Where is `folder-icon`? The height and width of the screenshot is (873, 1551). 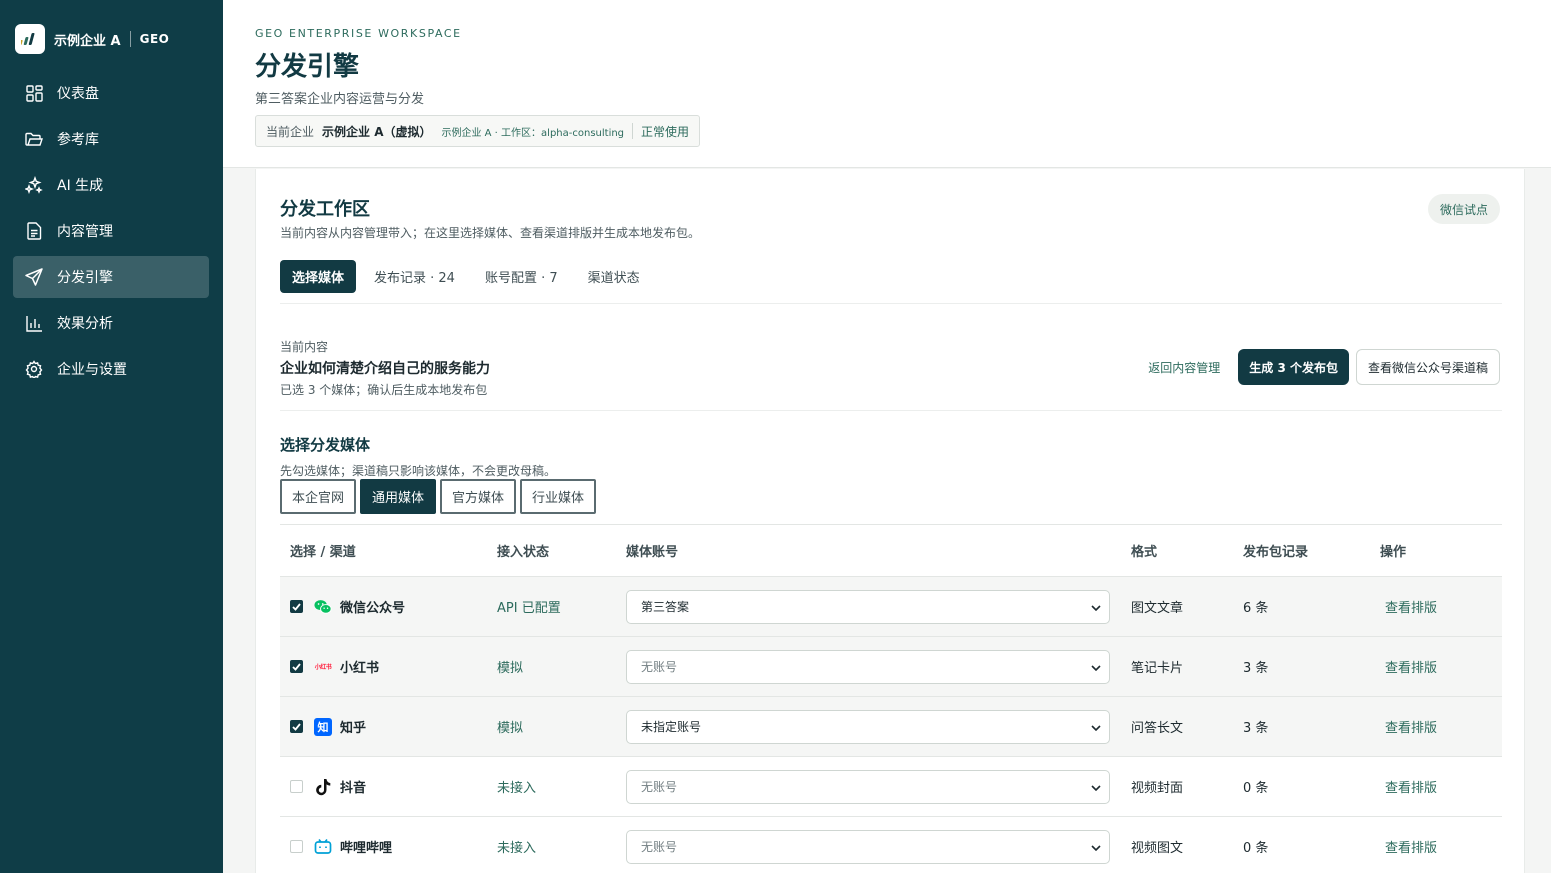 folder-icon is located at coordinates (34, 139).